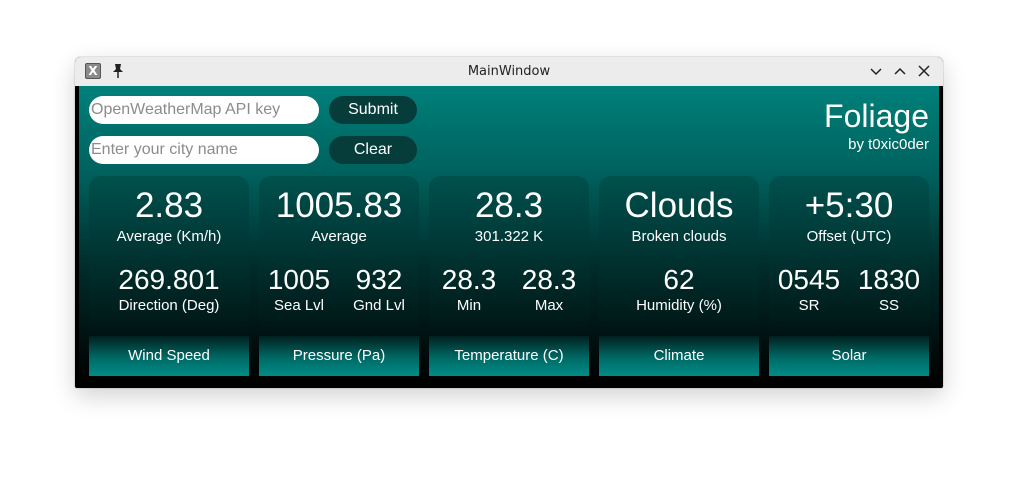 This screenshot has width=1018, height=483. I want to click on temp-min-value: 28.3, so click(469, 279).